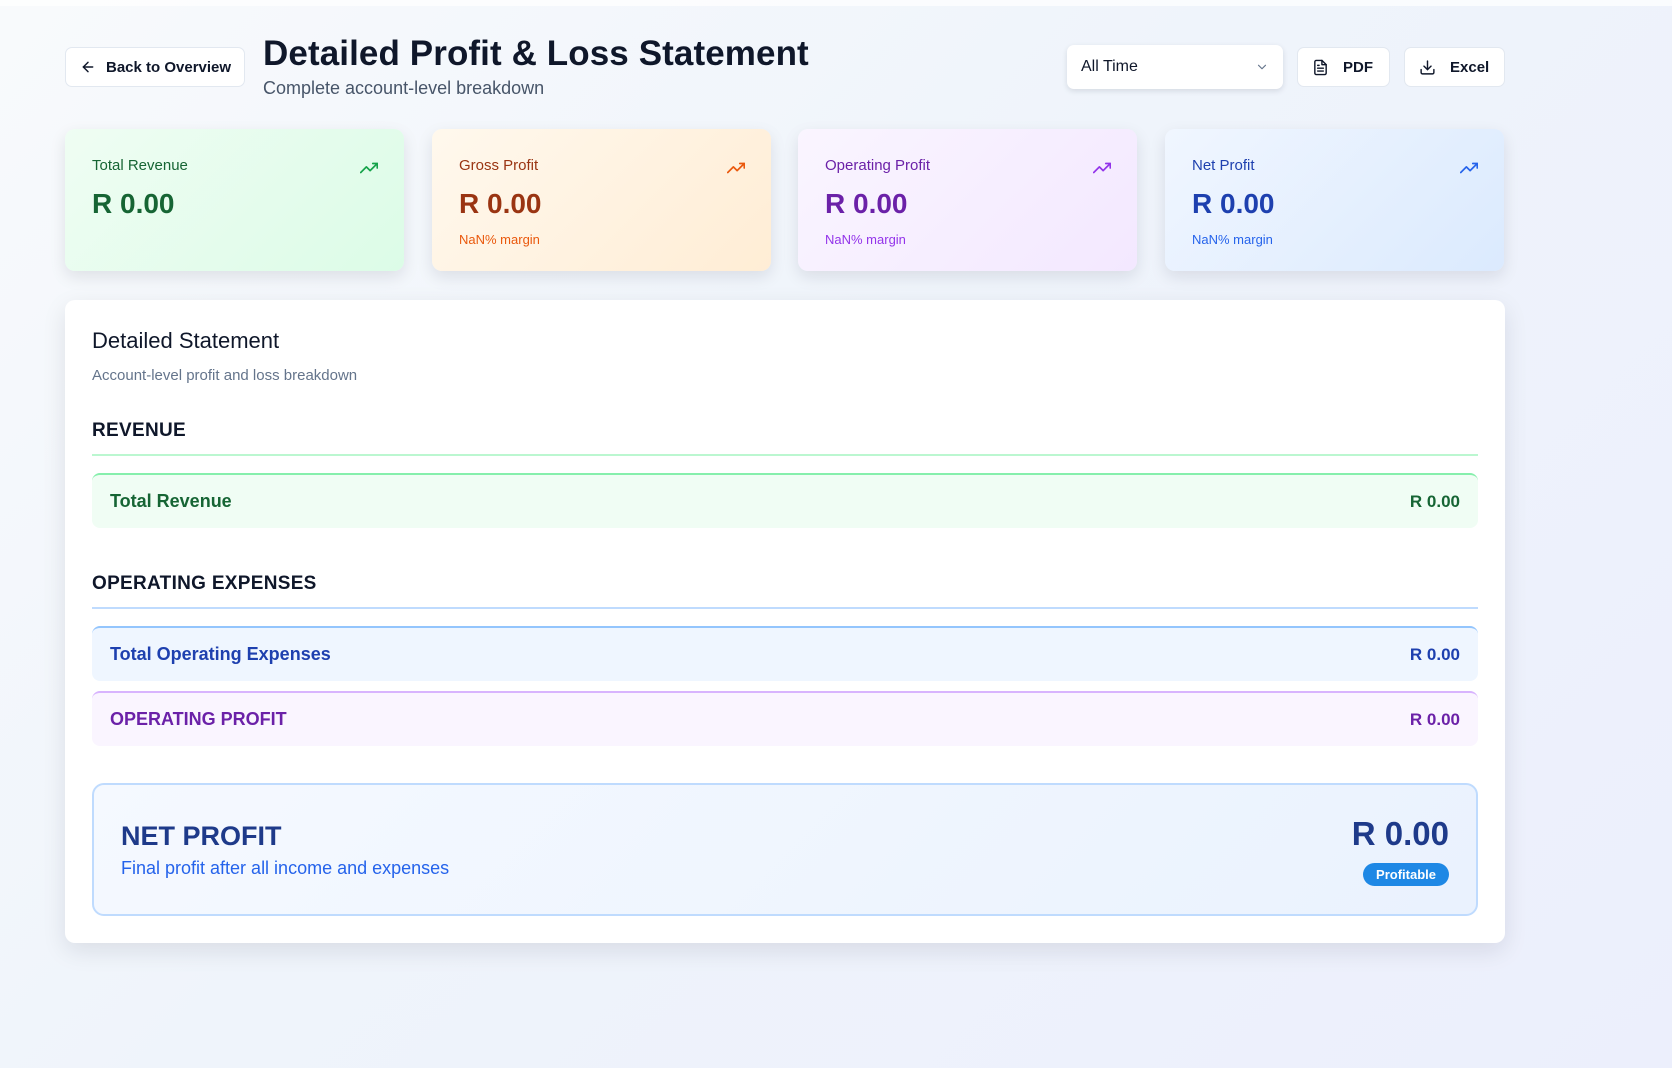 The width and height of the screenshot is (1672, 1068). What do you see at coordinates (785, 591) in the screenshot?
I see `operating-expenses-section-heading: OPERATING EXPENSES` at bounding box center [785, 591].